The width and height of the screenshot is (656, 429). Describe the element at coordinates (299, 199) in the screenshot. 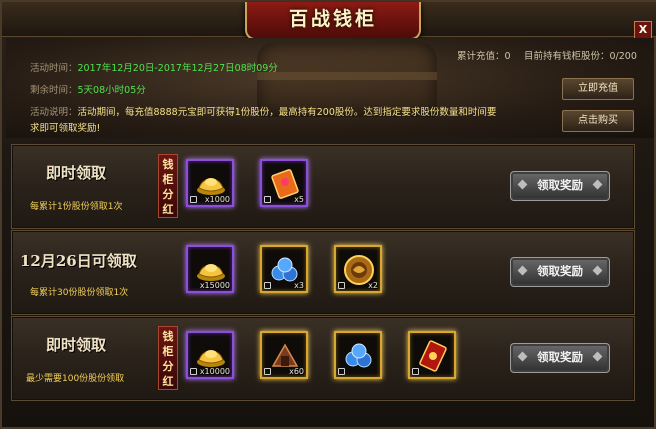

I see `item-count: x5` at that location.